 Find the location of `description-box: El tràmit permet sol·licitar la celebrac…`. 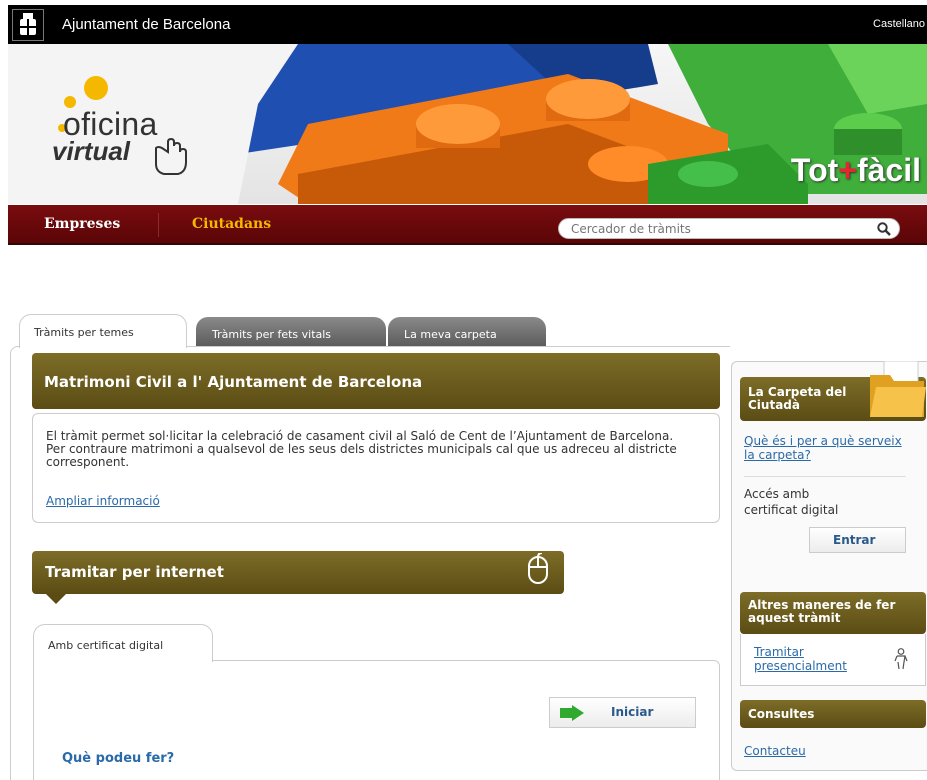

description-box: El tràmit permet sol·licitar la celebrac… is located at coordinates (376, 468).